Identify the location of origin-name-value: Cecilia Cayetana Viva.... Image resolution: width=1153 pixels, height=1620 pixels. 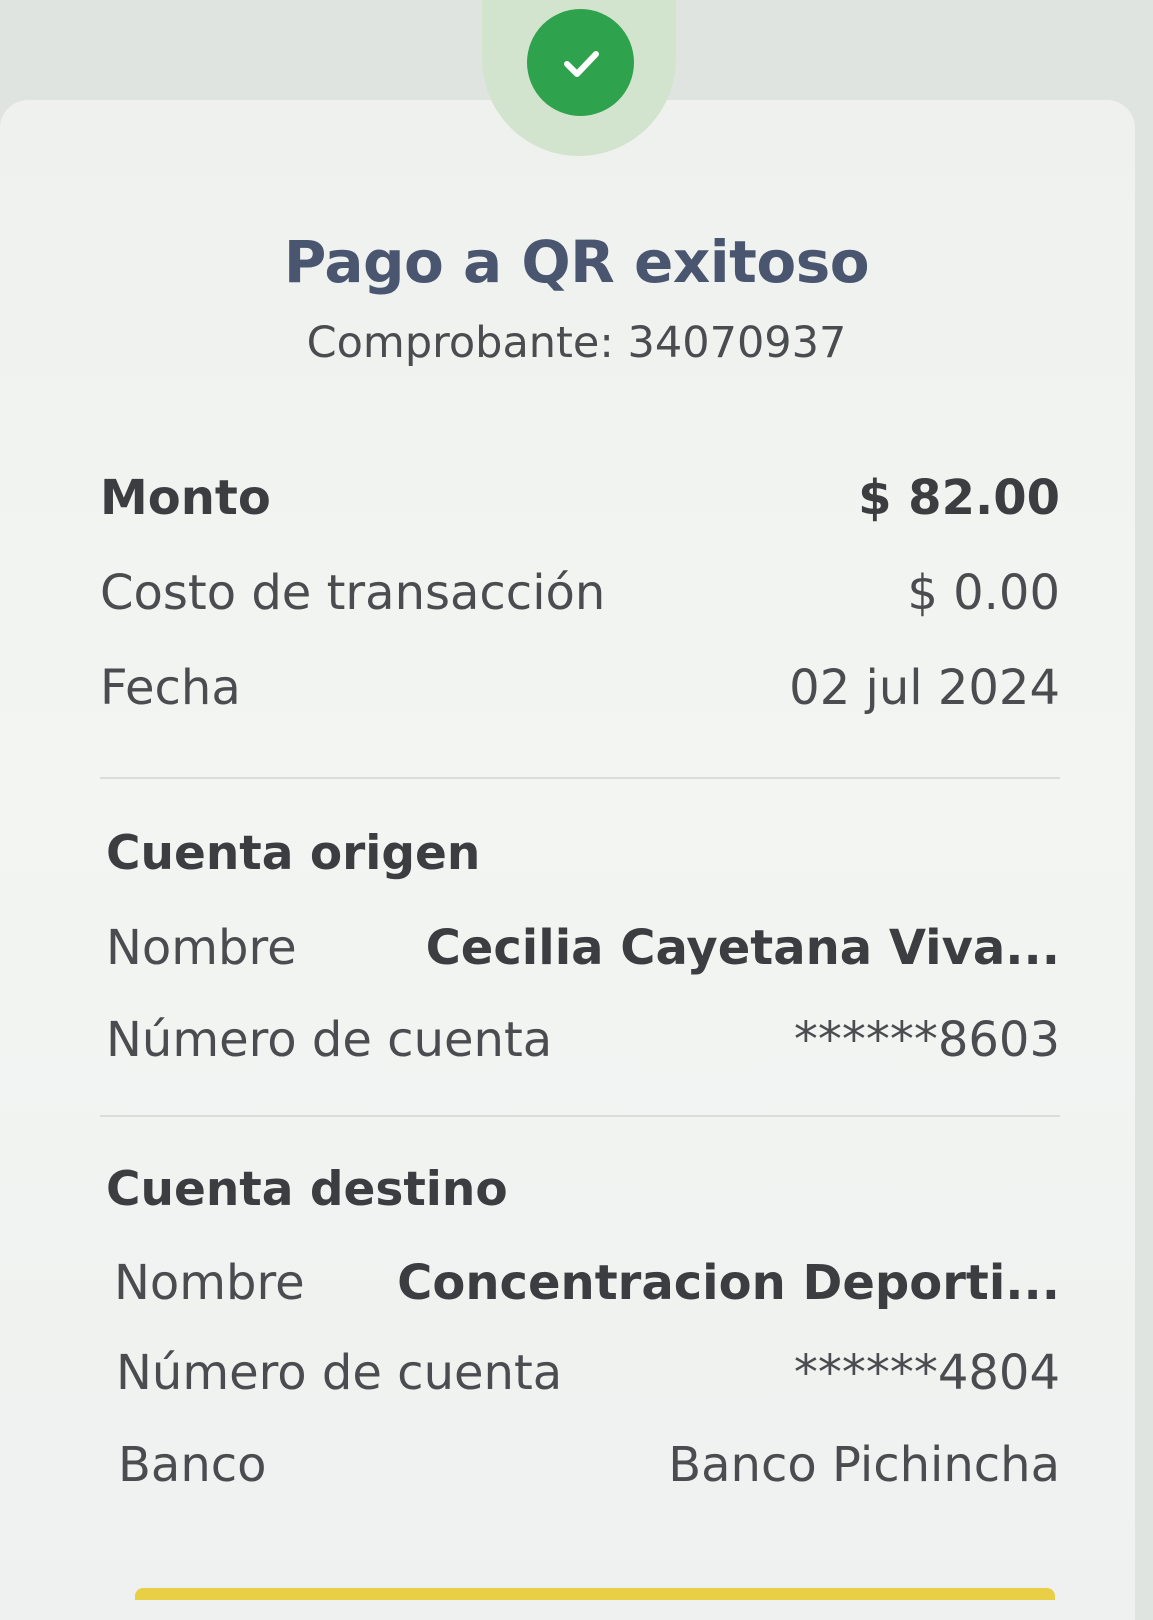
(742, 948).